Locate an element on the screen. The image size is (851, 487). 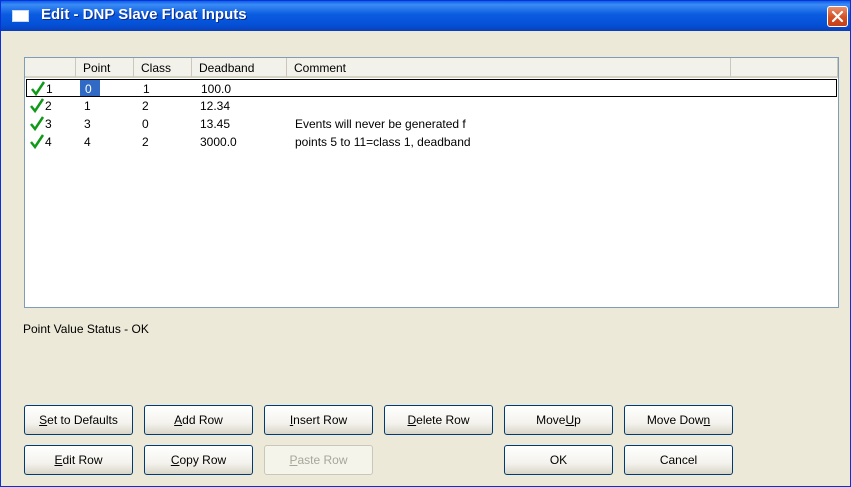
label-part: nsert Row is located at coordinates (320, 420).